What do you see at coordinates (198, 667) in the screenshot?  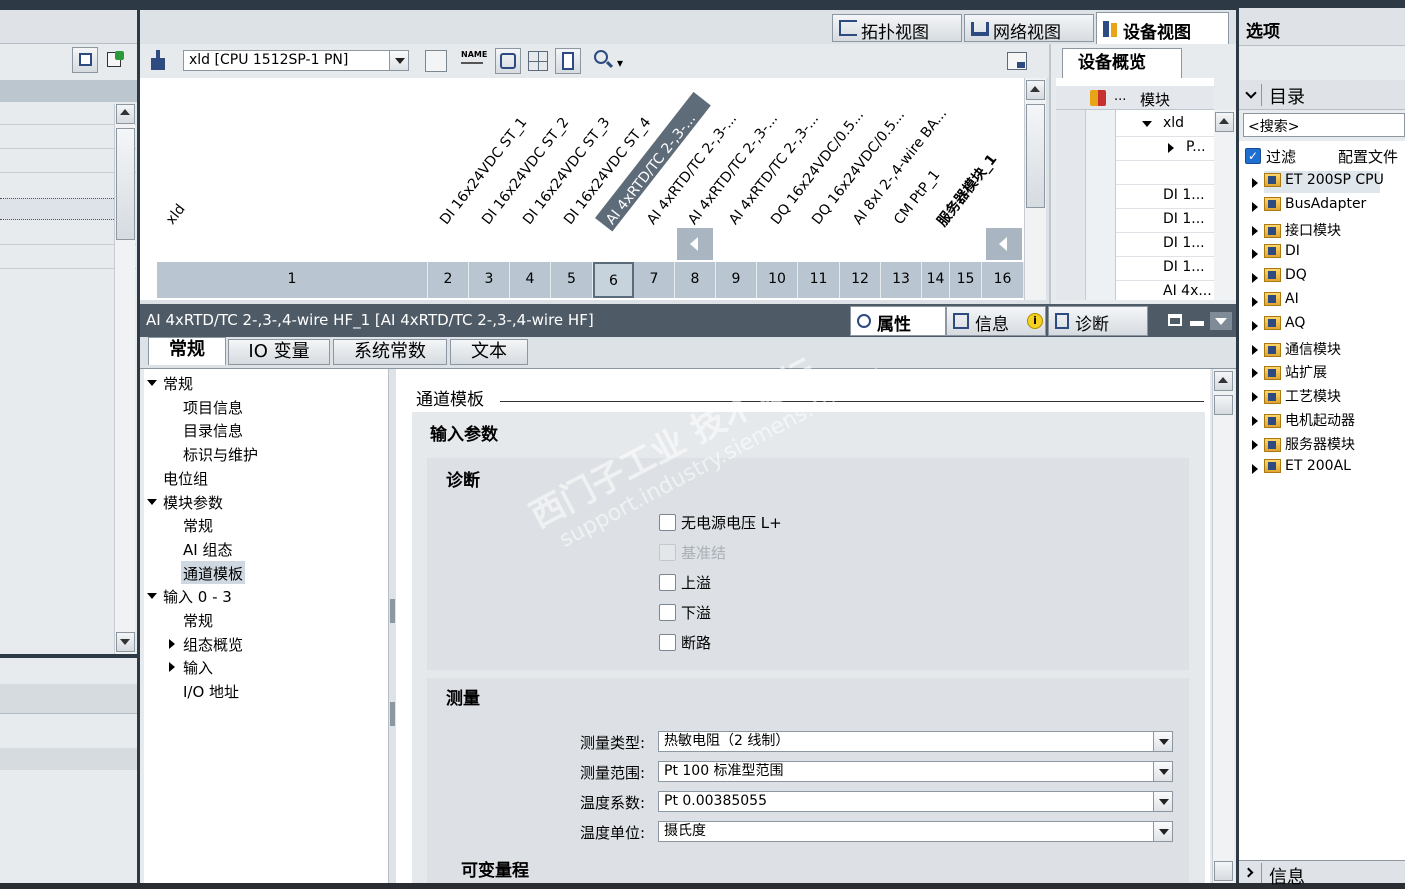 I see `nav-item: 输入` at bounding box center [198, 667].